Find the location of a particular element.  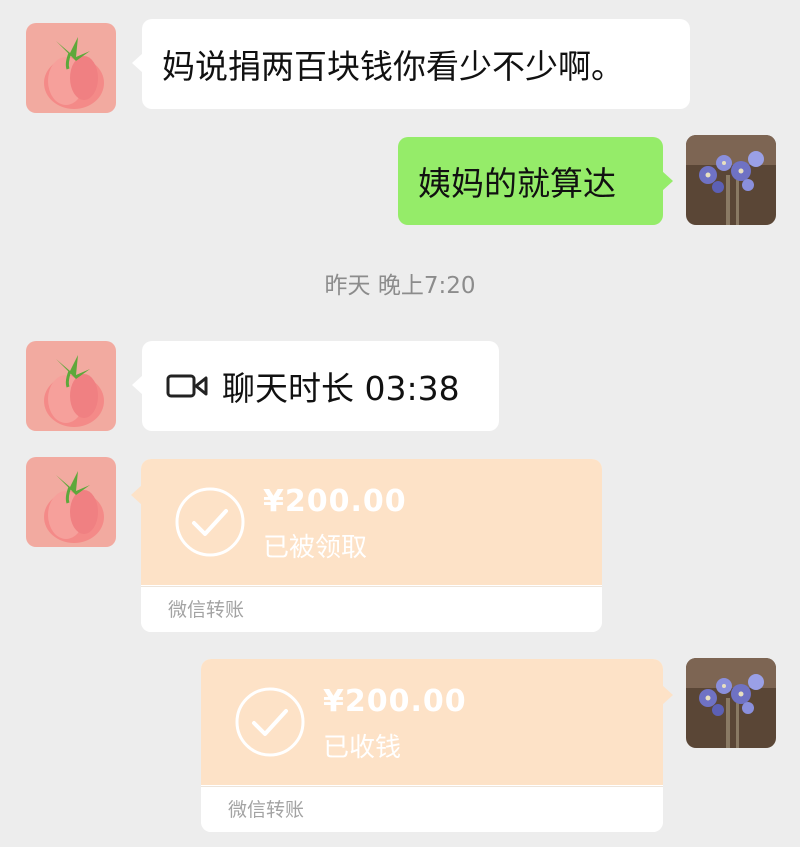

transfer-card-received: ¥200.00 已被领取 微信转账 is located at coordinates (366, 545).